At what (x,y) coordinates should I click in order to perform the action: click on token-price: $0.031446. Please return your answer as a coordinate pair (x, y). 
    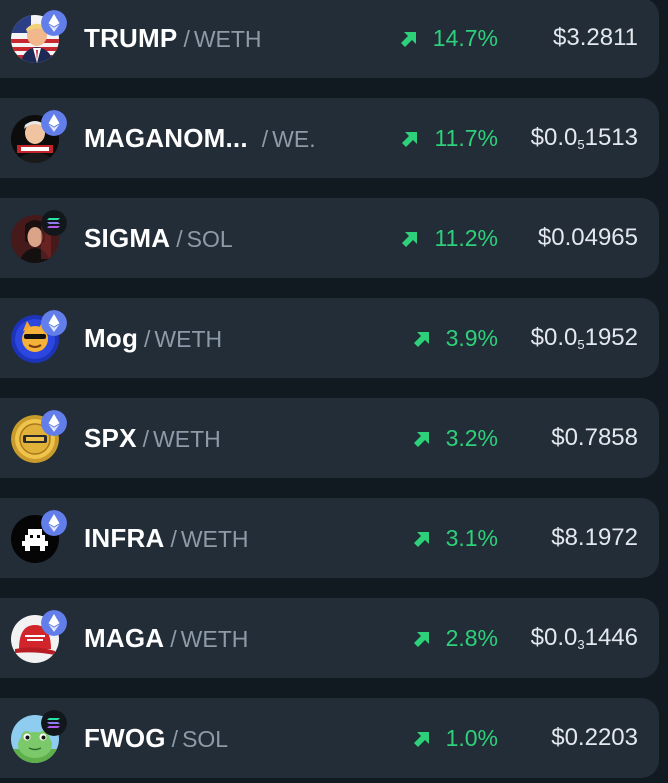
    Looking at the image, I should click on (584, 641).